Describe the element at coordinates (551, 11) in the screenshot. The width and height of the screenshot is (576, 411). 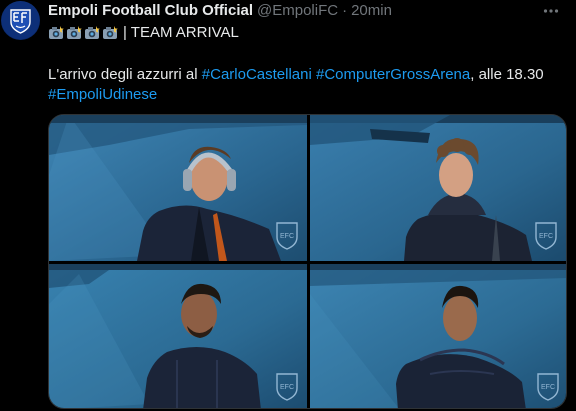
I see `more-horizontal-icon` at that location.